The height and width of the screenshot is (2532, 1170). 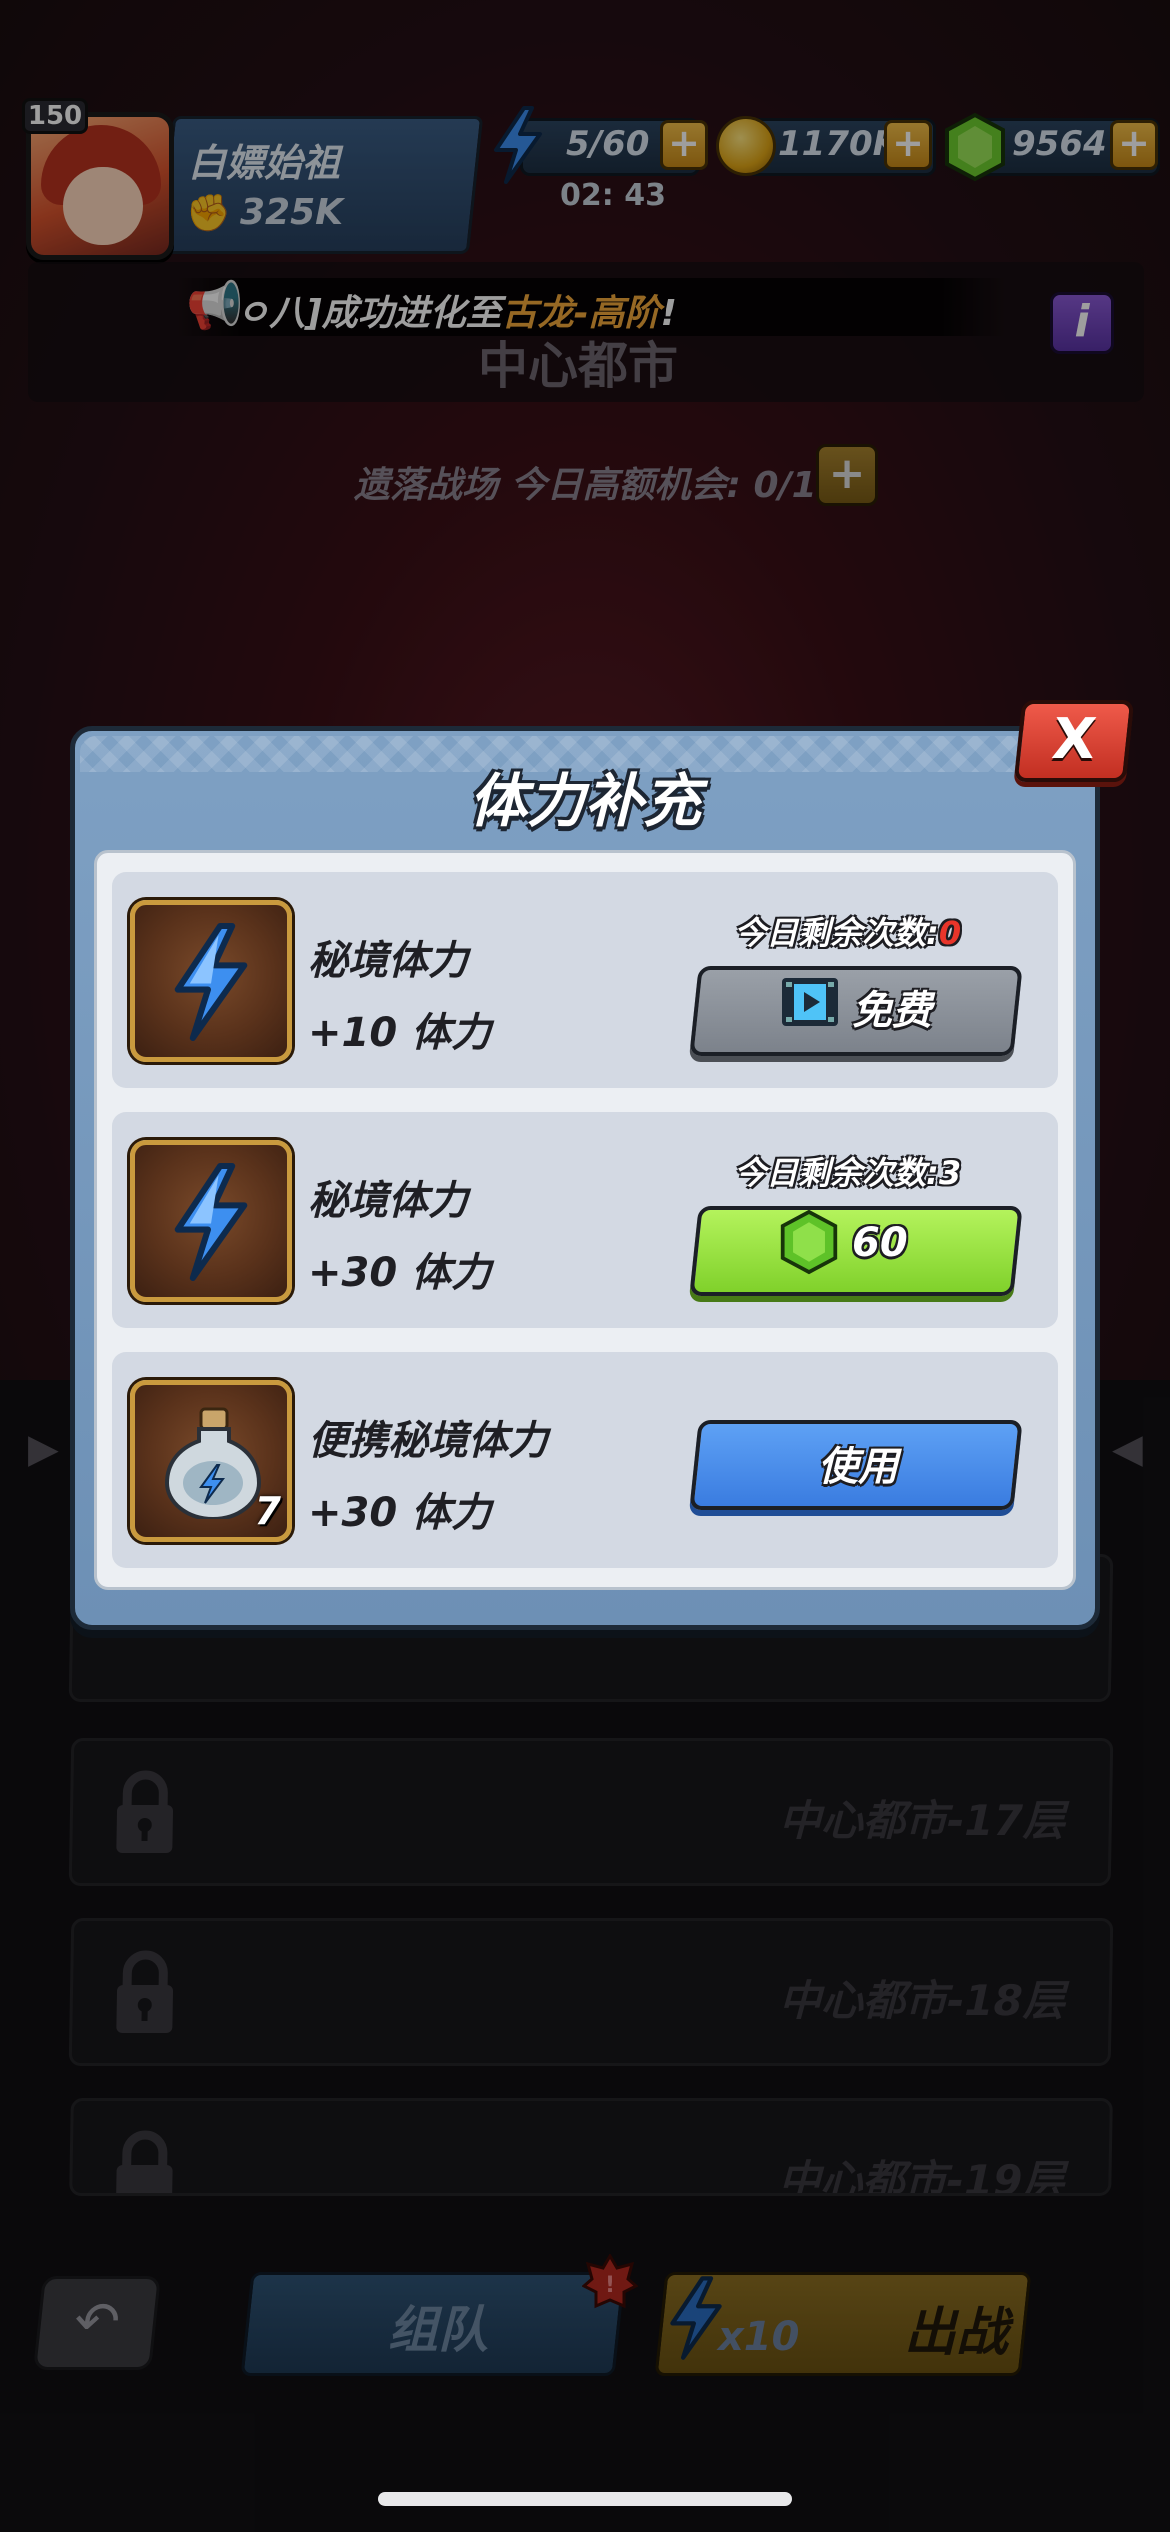 I want to click on remaining-count: 今日剩余次数:0, so click(x=848, y=933).